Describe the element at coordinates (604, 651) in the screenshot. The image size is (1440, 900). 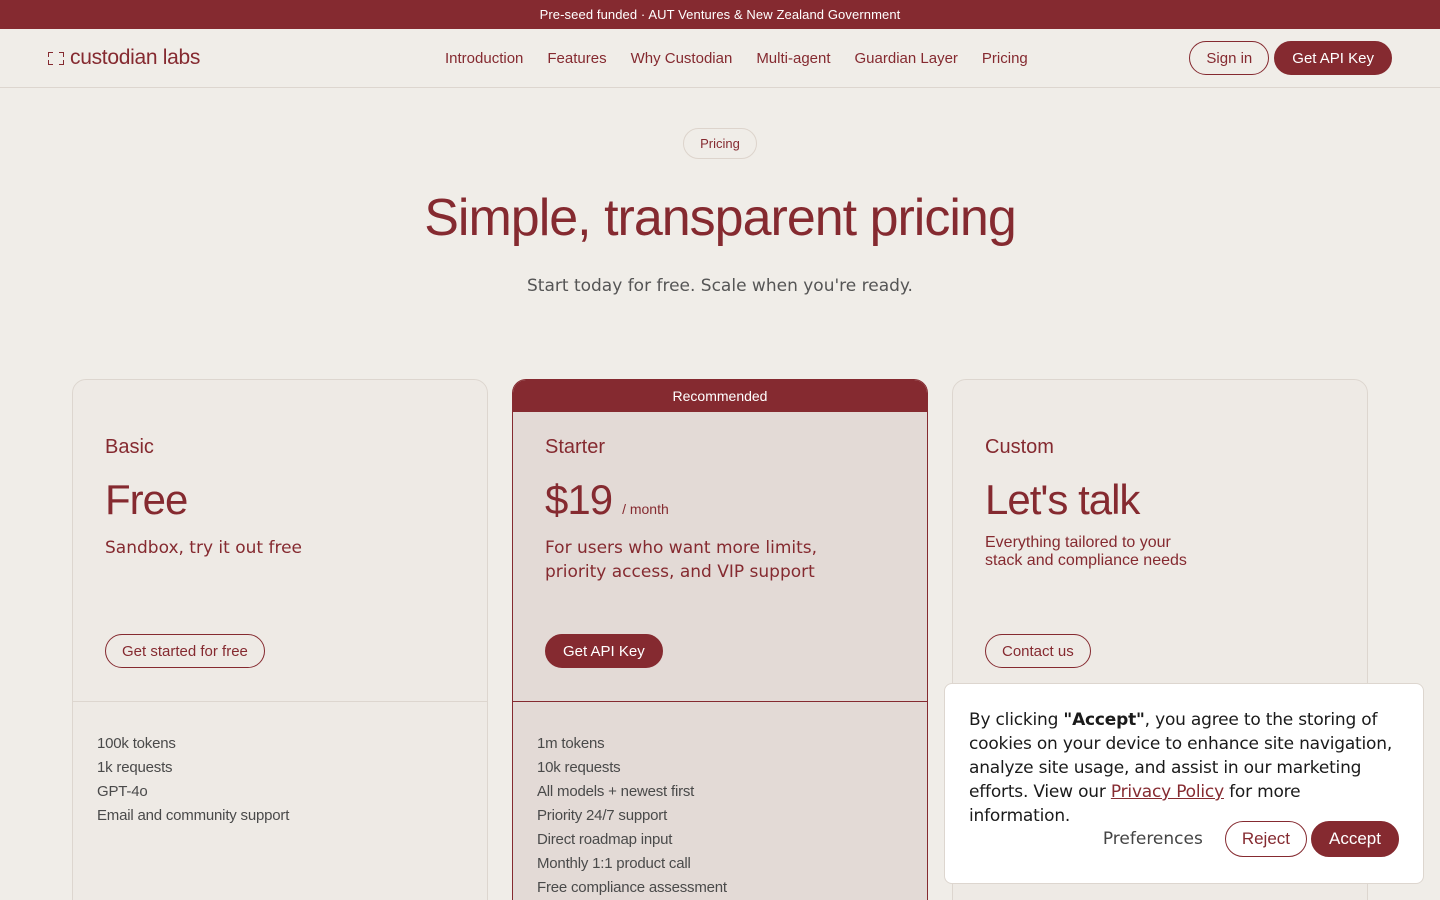
I see `starter-get-api-key-button: Get API Key` at that location.